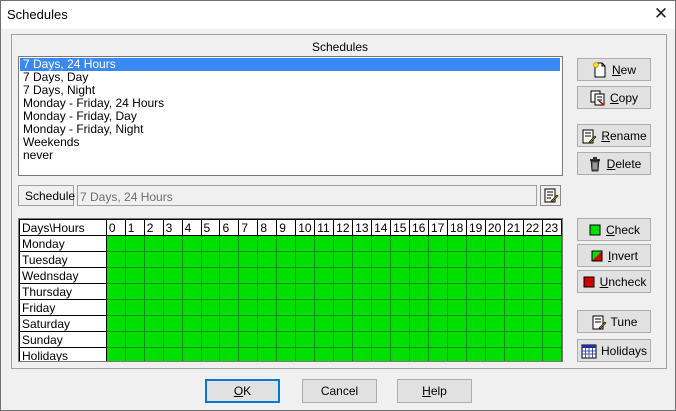  I want to click on hour-header: 5, so click(210, 227).